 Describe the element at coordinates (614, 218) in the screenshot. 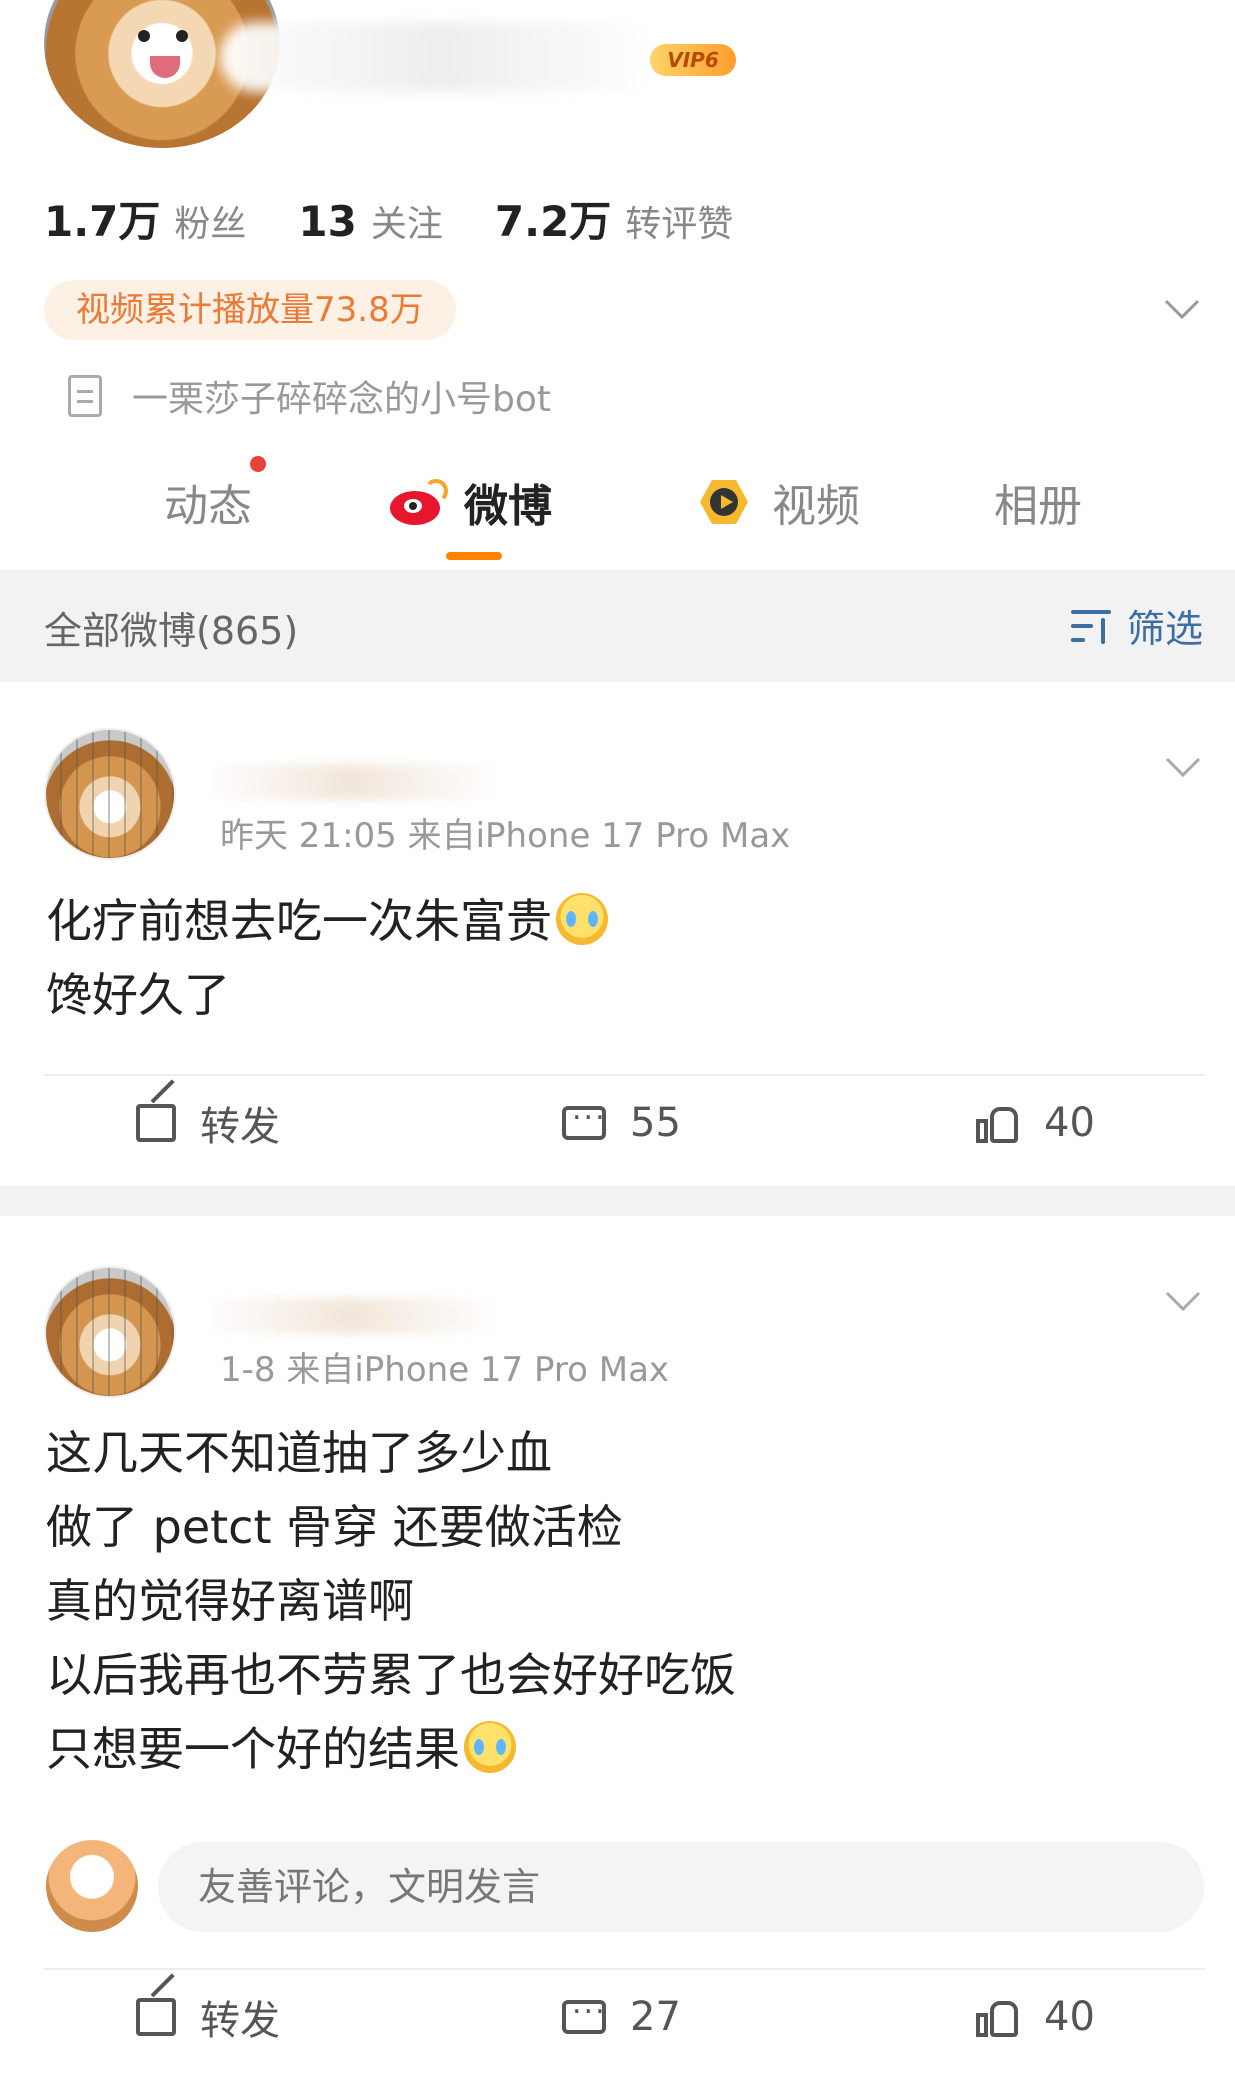

I see `stat-interactions: 7.2万 转评赞` at that location.